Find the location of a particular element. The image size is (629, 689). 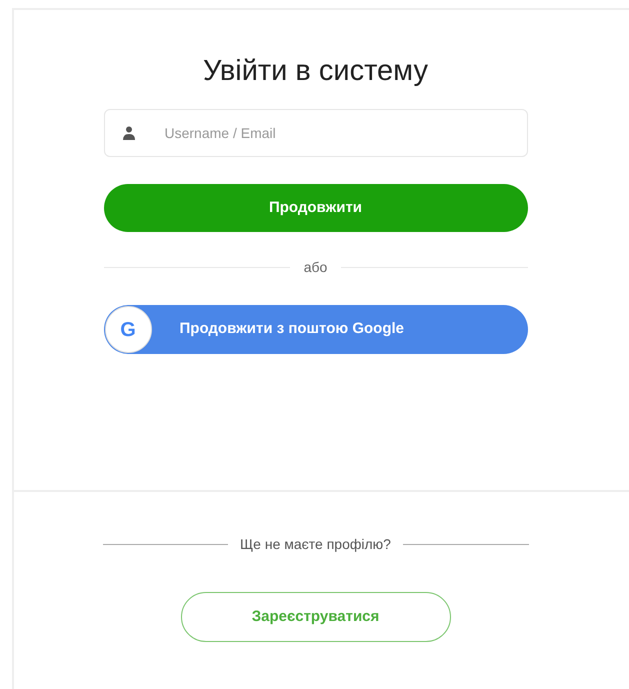

page-title: Увійти в систему is located at coordinates (315, 71).